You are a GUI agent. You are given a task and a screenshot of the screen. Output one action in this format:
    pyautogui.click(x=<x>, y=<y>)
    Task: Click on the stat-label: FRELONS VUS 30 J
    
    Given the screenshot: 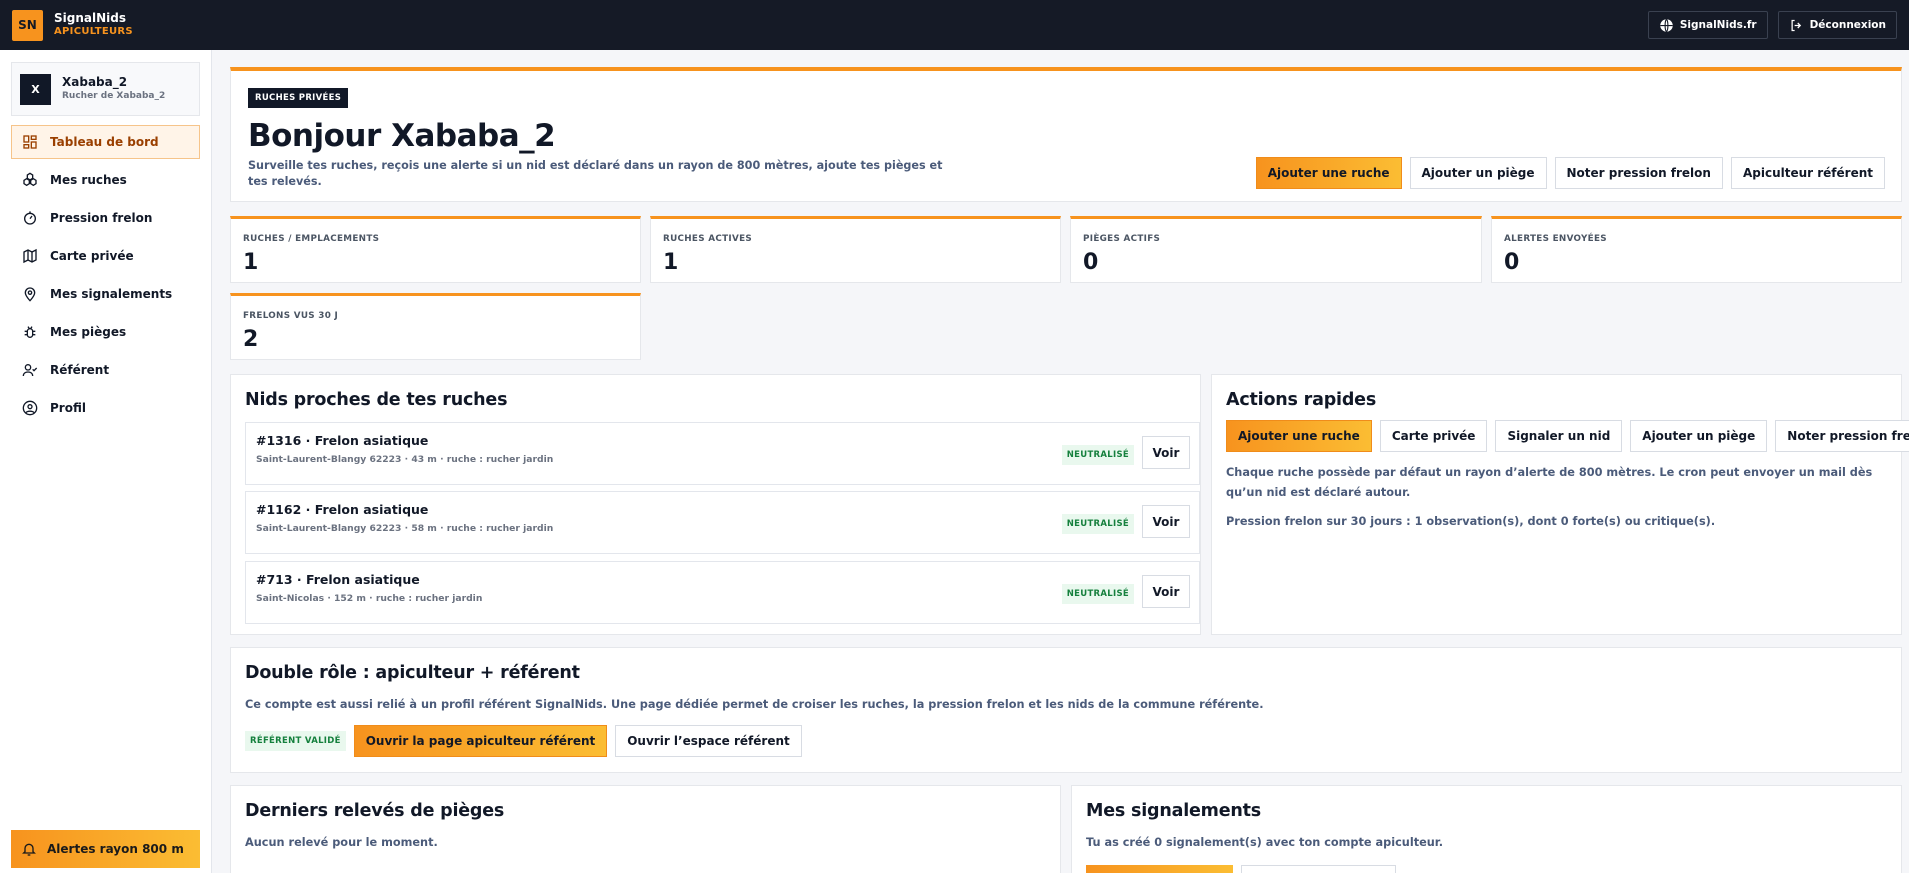 What is the action you would take?
    pyautogui.click(x=291, y=316)
    